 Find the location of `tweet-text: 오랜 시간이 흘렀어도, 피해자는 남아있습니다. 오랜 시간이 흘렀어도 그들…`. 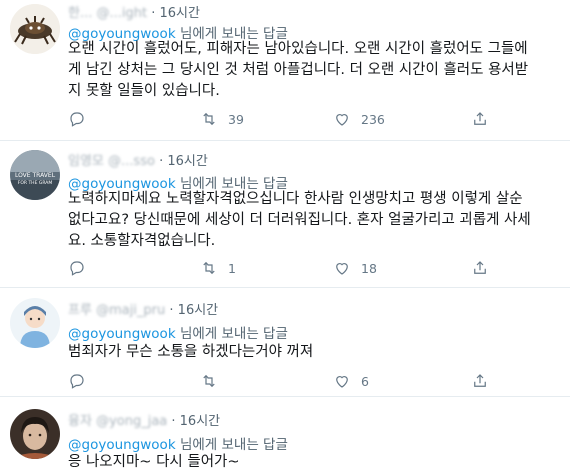

tweet-text: 오랜 시간이 흘렀어도, 피해자는 남아있습니다. 오랜 시간이 흘렀어도 그들… is located at coordinates (318, 70).